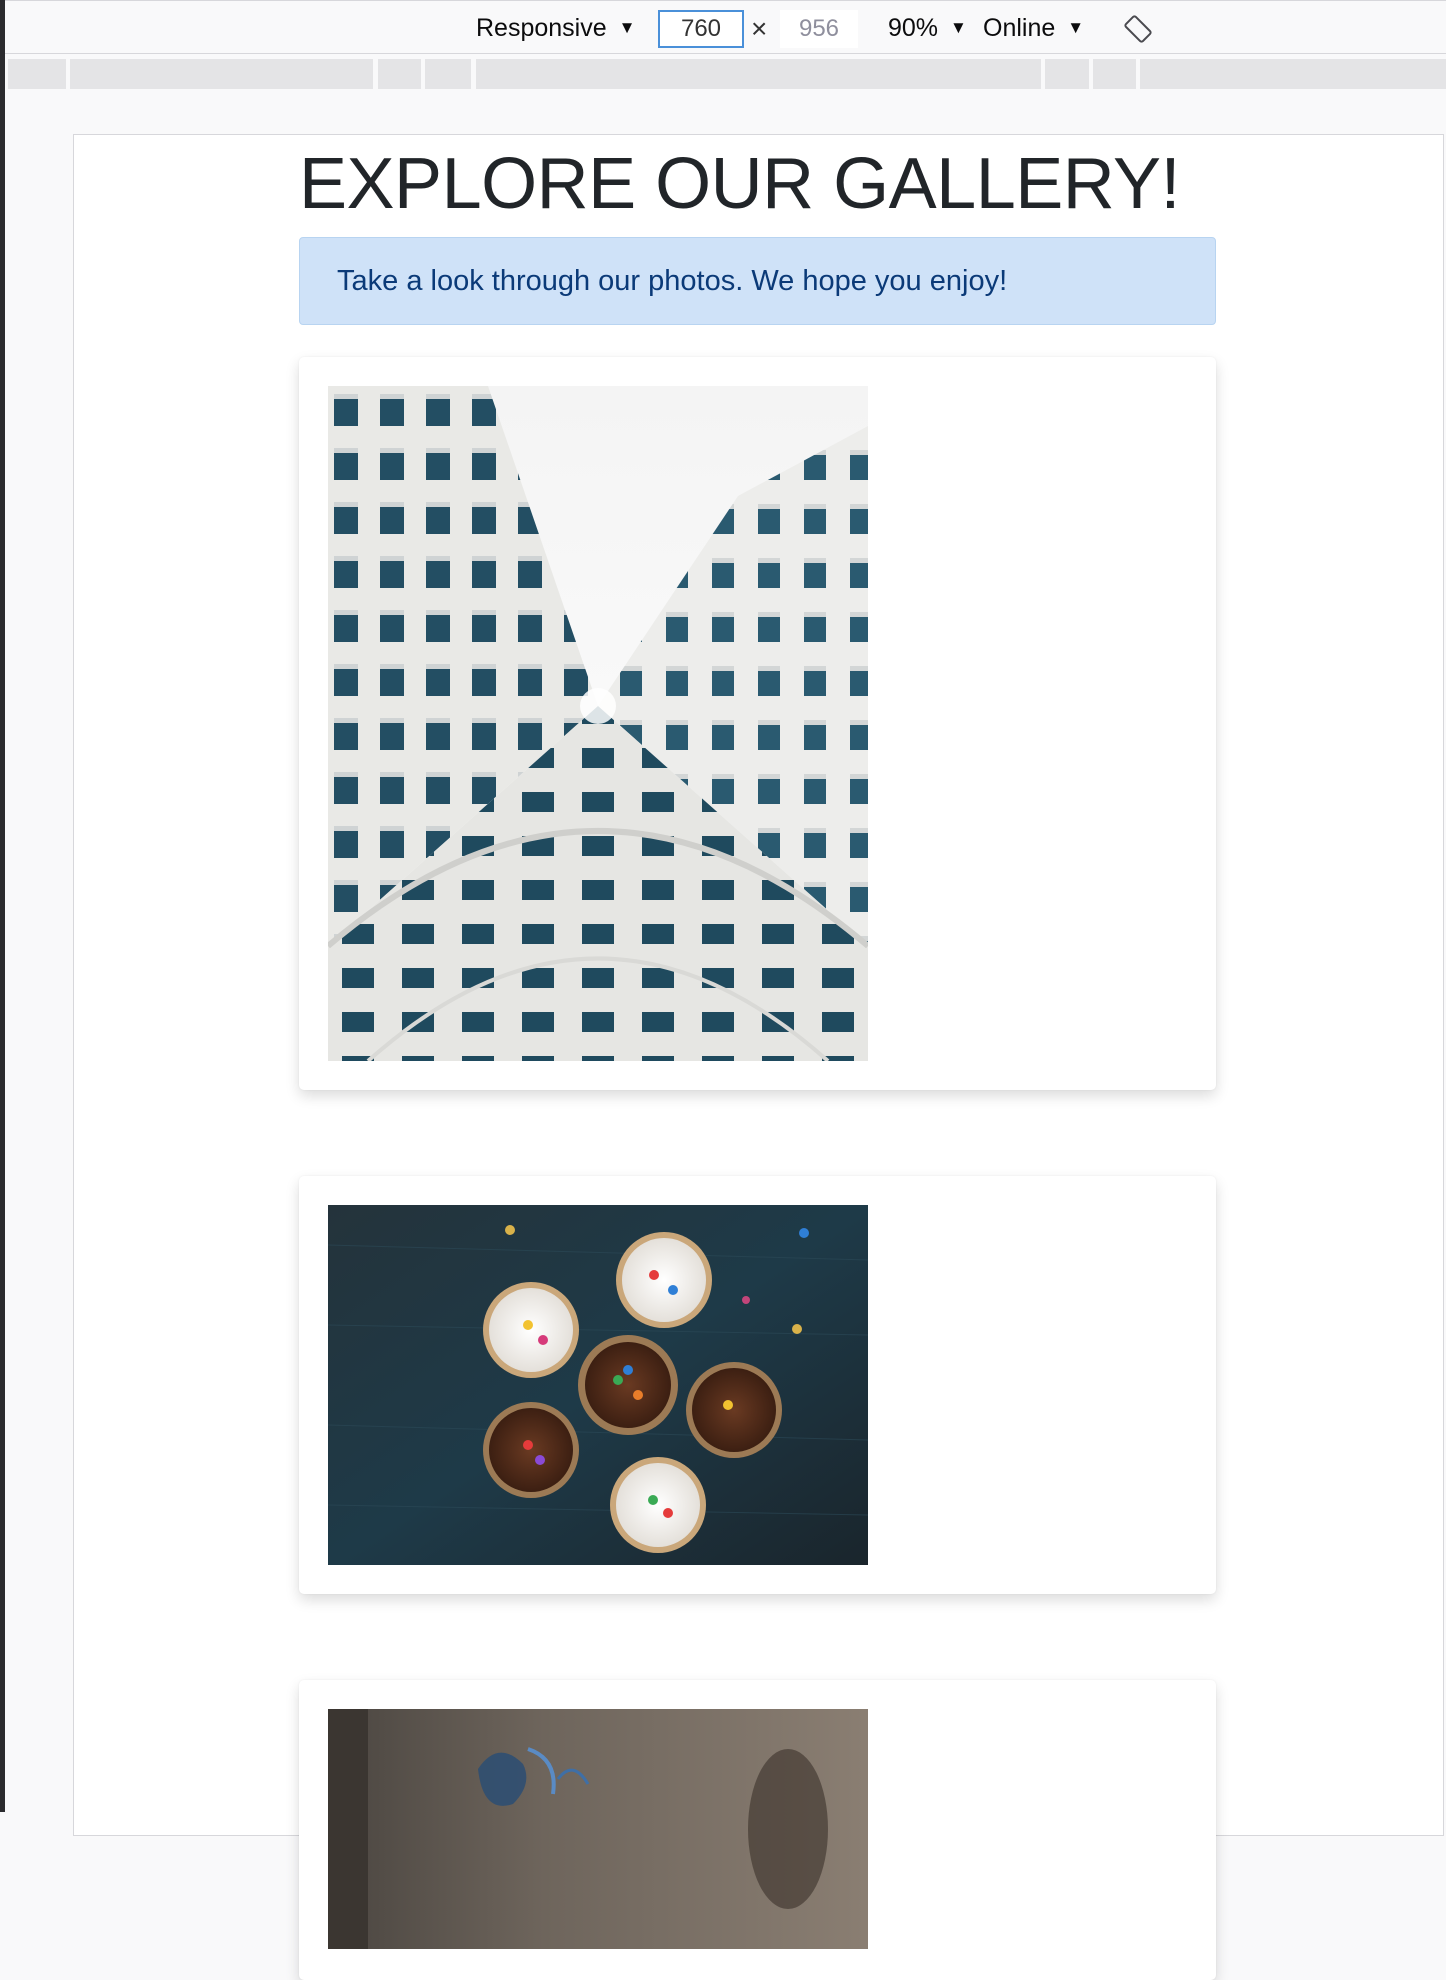  Describe the element at coordinates (541, 27) in the screenshot. I see `device-selector-label: Responsive` at that location.